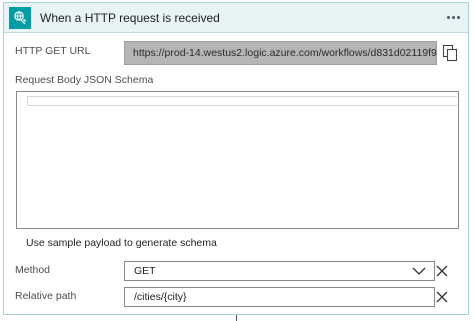 The height and width of the screenshot is (321, 474). Describe the element at coordinates (130, 18) in the screenshot. I see `trigger-title: When a HTTP request is received` at that location.